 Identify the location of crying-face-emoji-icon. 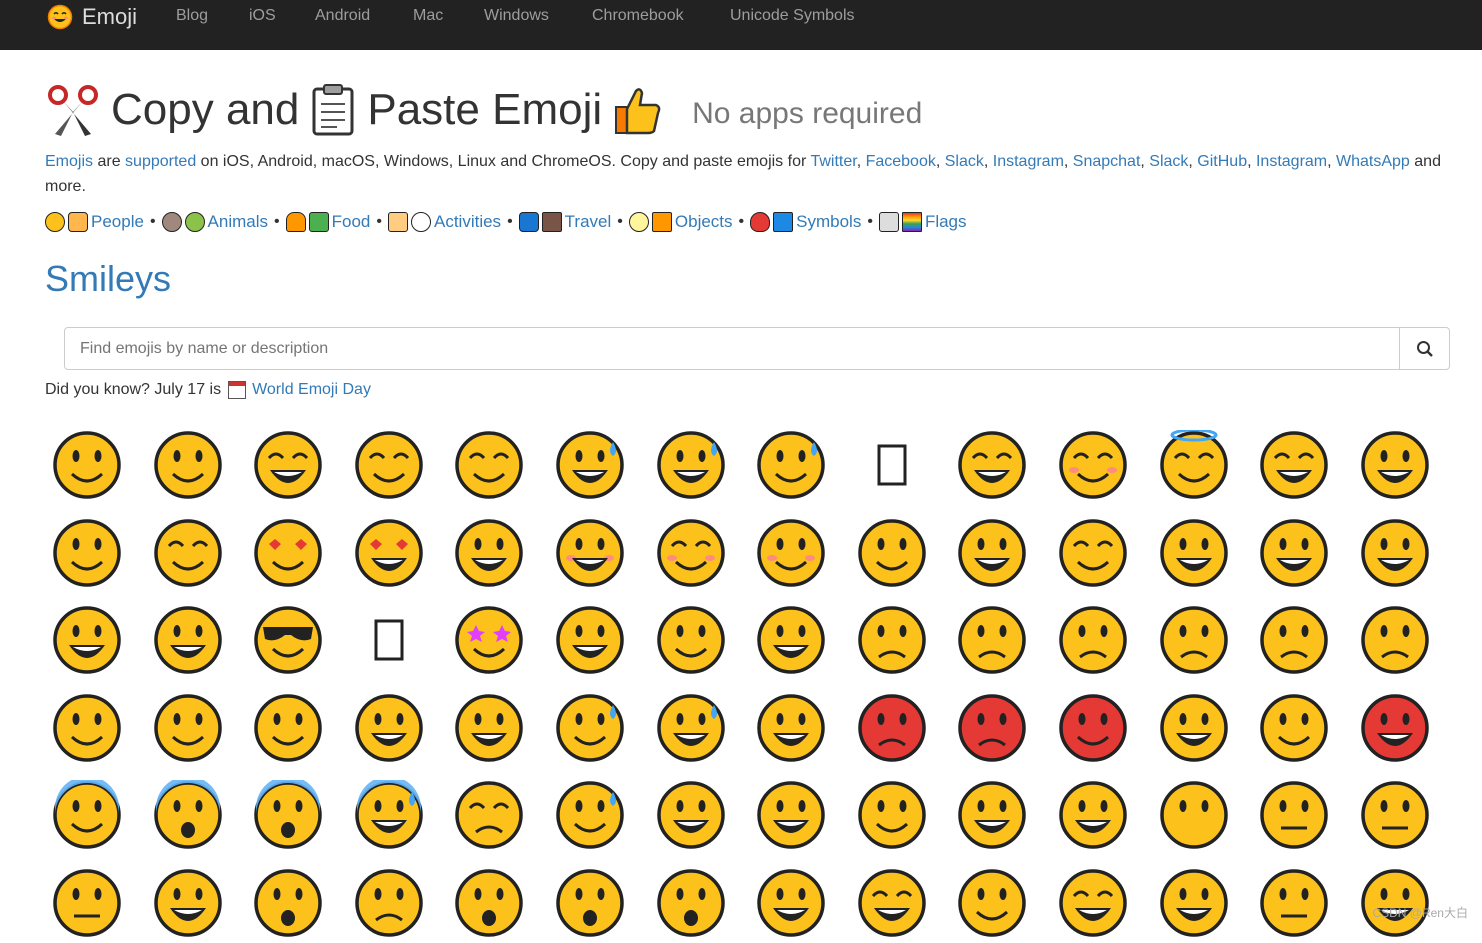
(590, 728).